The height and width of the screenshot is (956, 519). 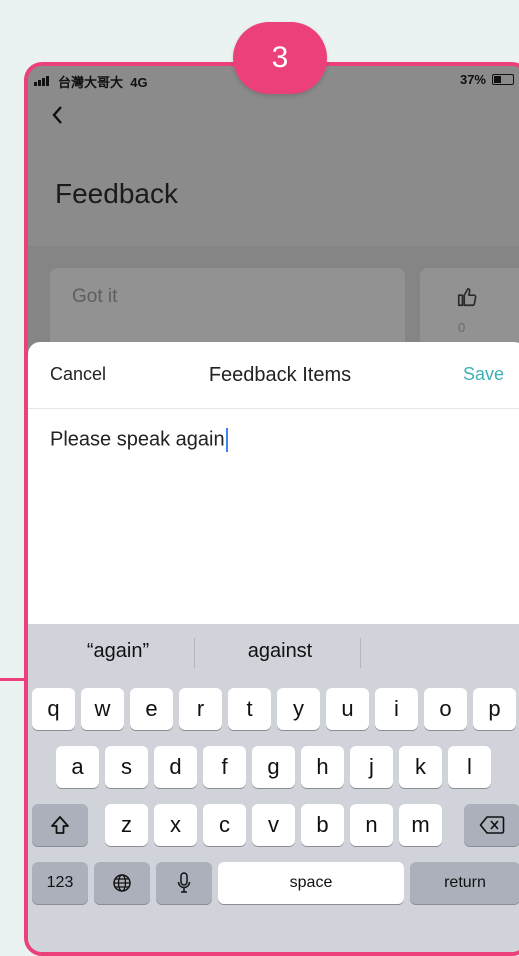 I want to click on key-p: p, so click(x=494, y=709).